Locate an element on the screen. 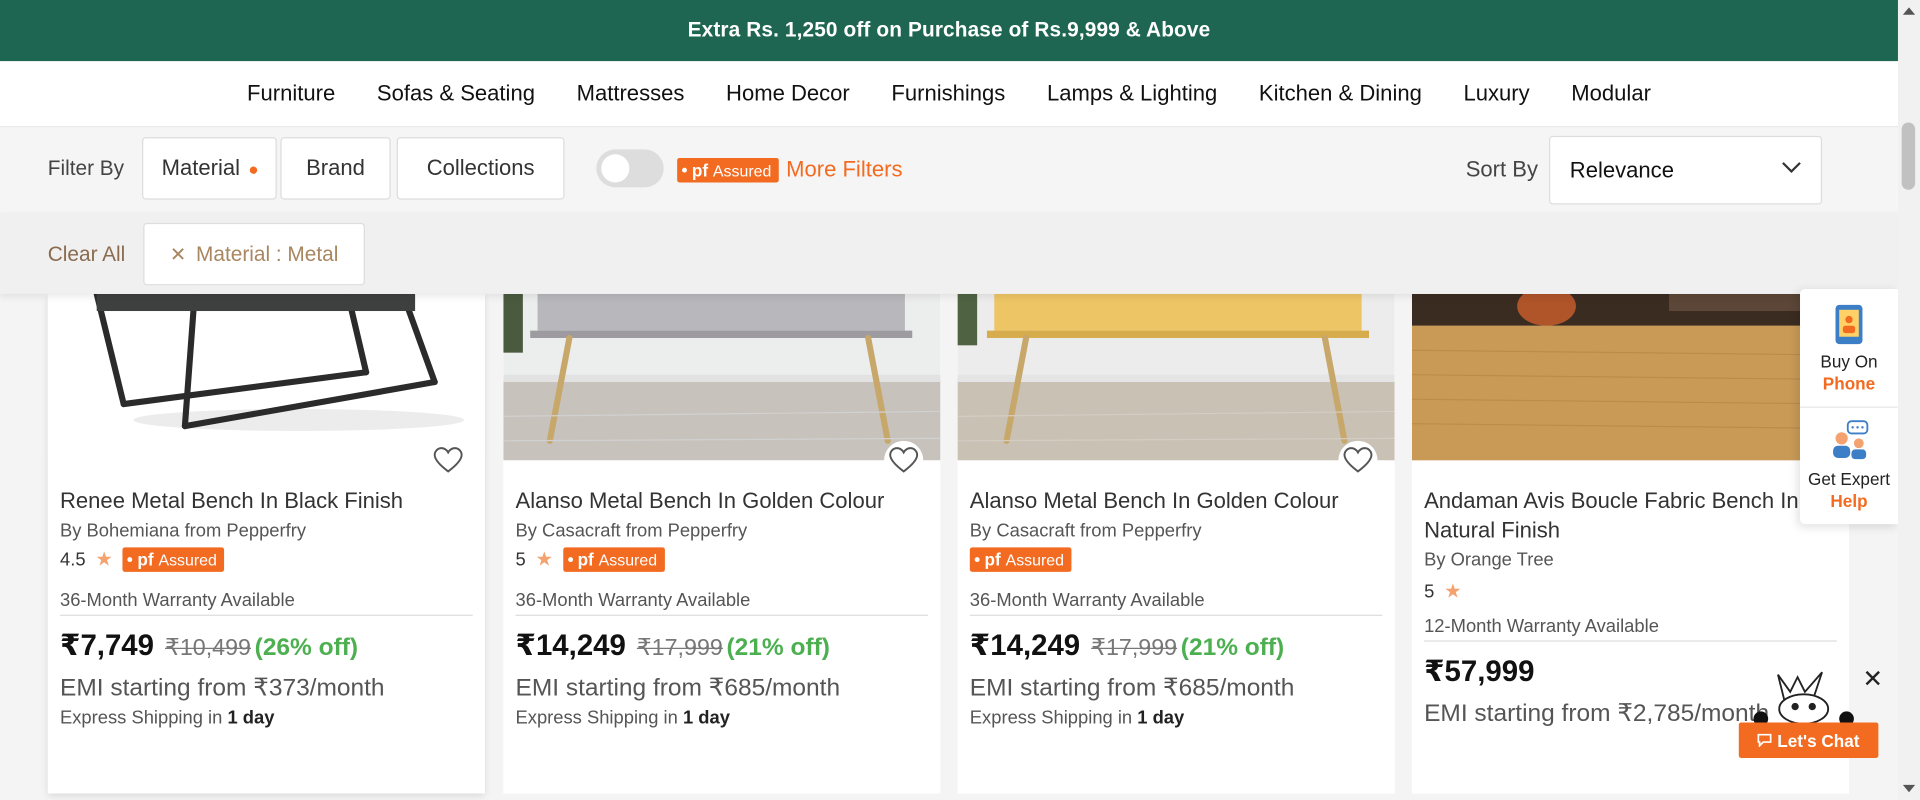 Image resolution: width=1920 pixels, height=800 pixels. nav-item-kitchen-dining: Kitchen & Dining is located at coordinates (1340, 94).